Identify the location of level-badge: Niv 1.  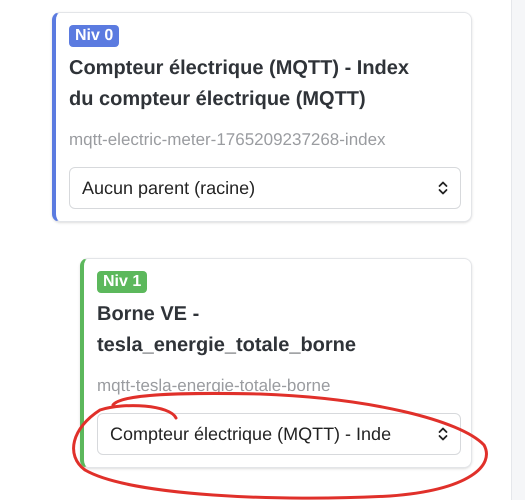
(122, 282).